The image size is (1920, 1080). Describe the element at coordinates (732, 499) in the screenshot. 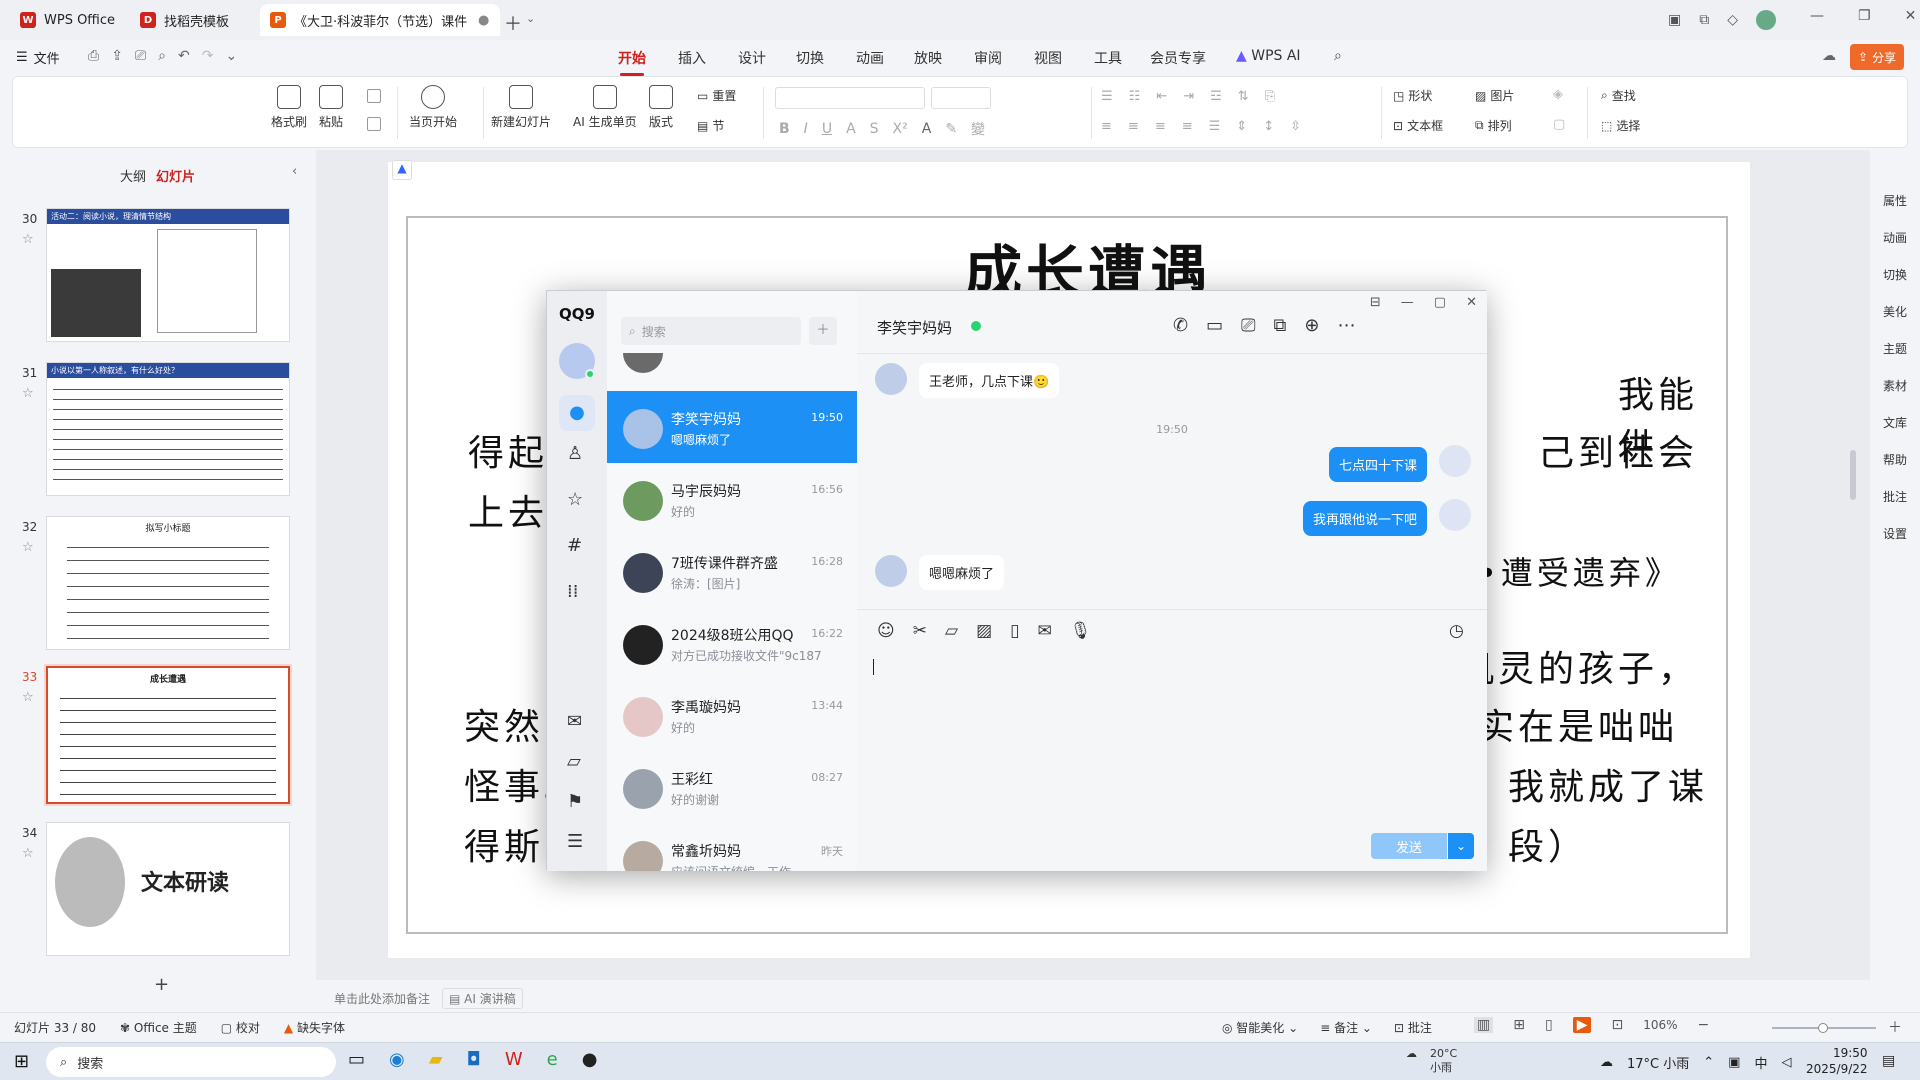

I see `conversation-item: 马宇辰妈妈 好的 16:56` at that location.